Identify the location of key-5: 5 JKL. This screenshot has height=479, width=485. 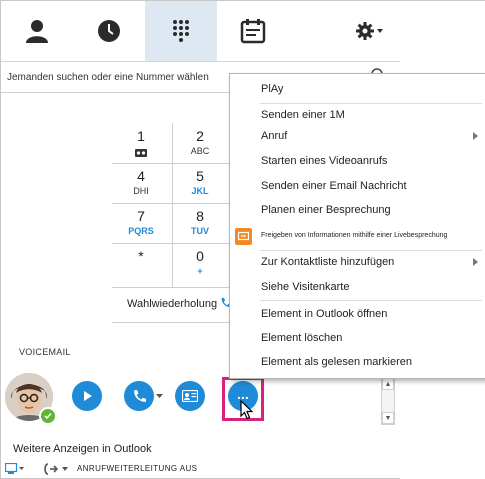
(200, 182).